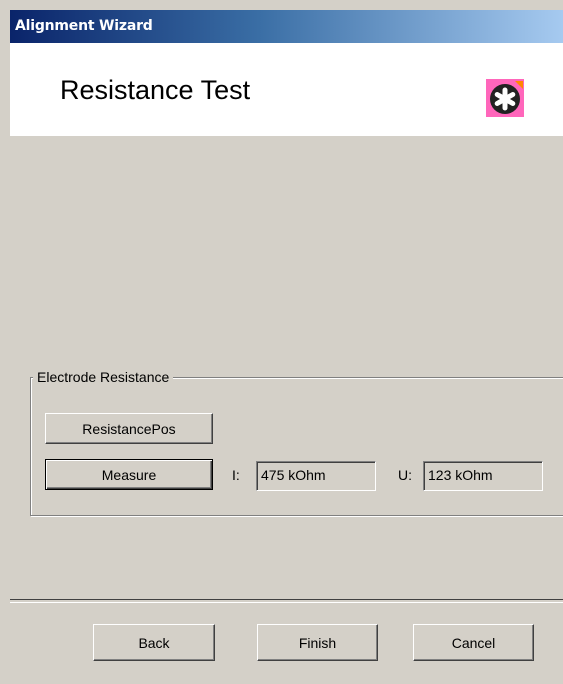 This screenshot has width=563, height=684. Describe the element at coordinates (505, 98) in the screenshot. I see `asterisk-logo-icon` at that location.